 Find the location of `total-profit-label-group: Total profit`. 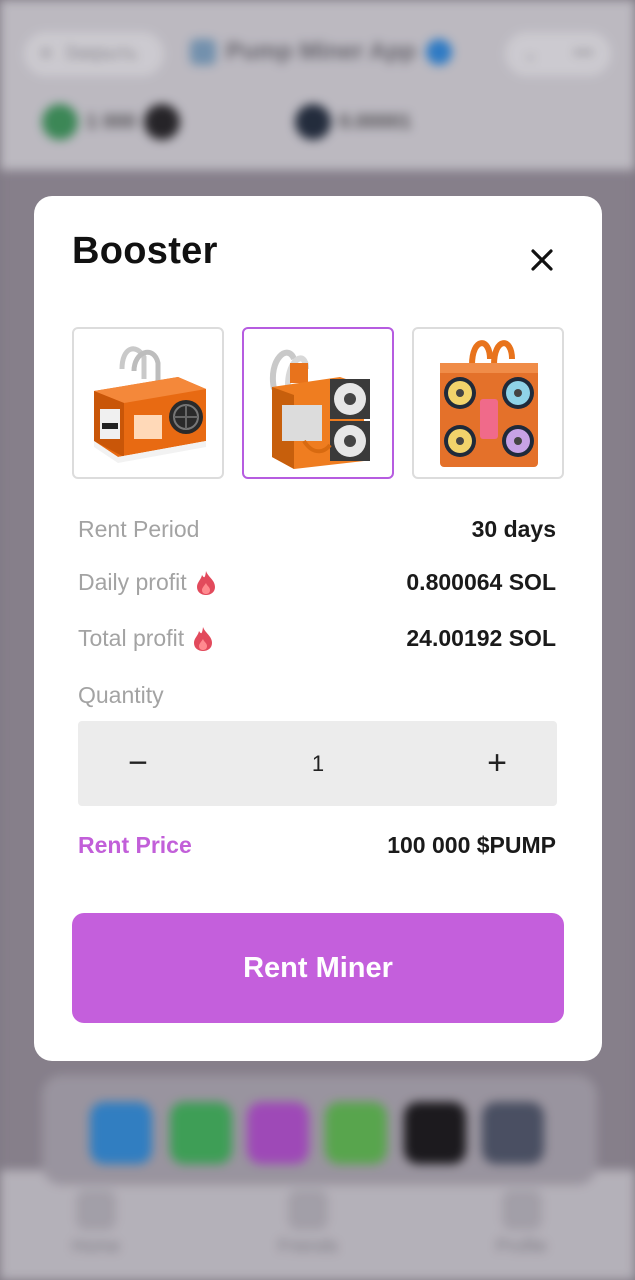

total-profit-label-group: Total profit is located at coordinates (146, 638).